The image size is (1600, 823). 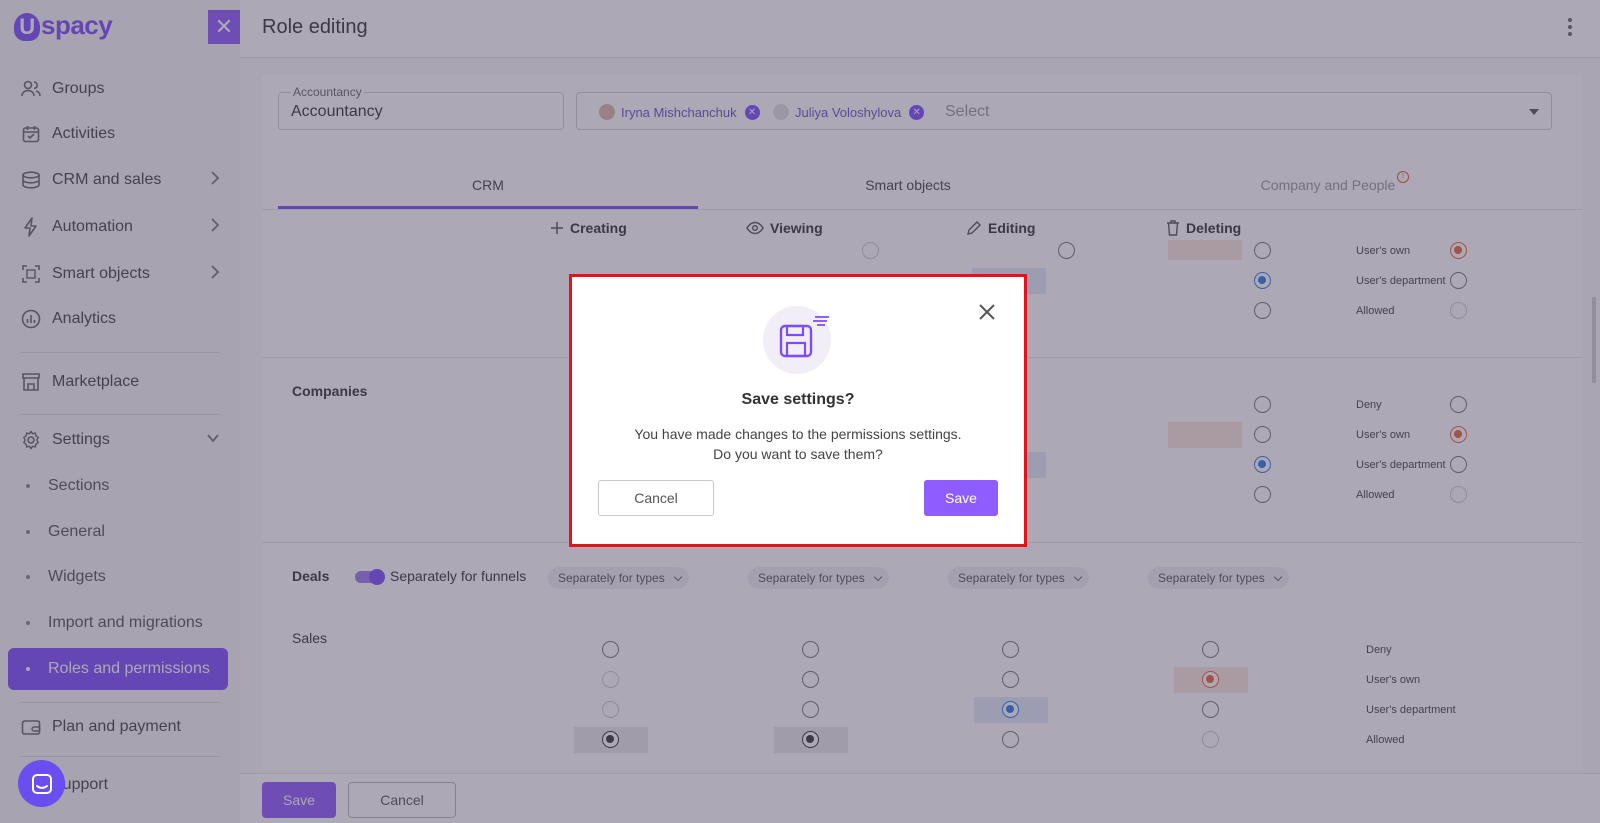 What do you see at coordinates (798, 454) in the screenshot?
I see `dialog-message-line: Do you want to save them?` at bounding box center [798, 454].